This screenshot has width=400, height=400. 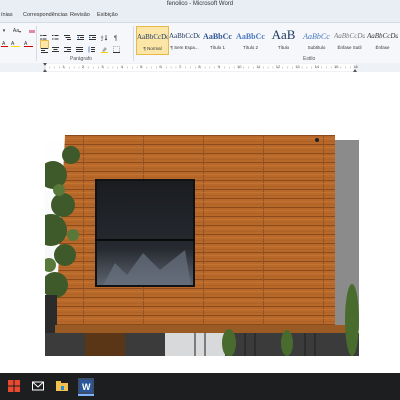 I want to click on windows-logo-icon, so click(x=14, y=386).